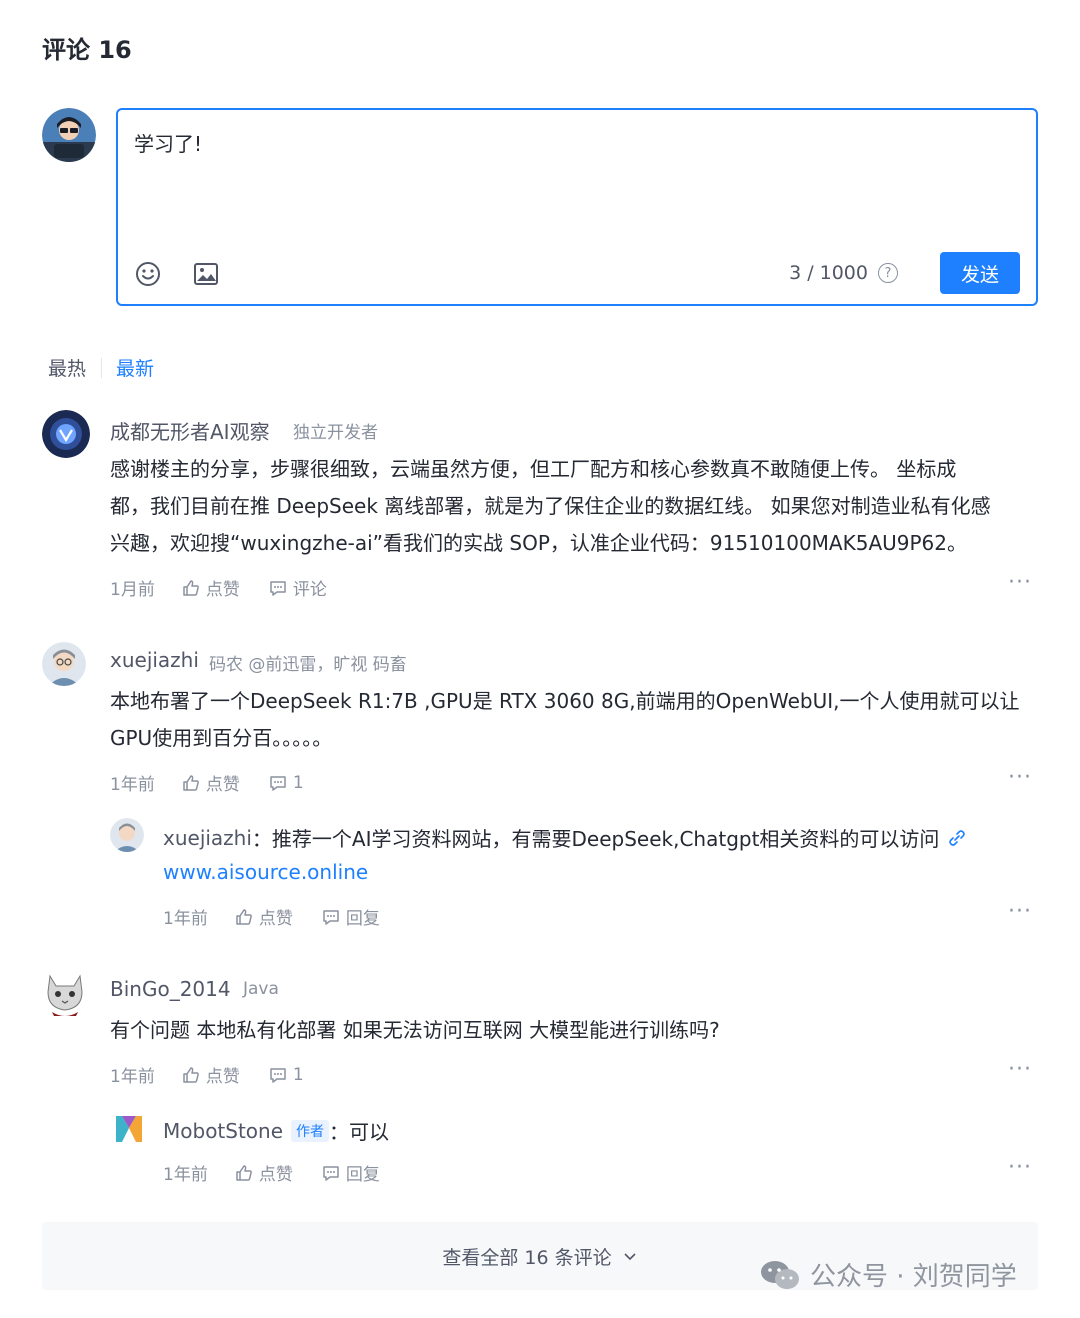 The height and width of the screenshot is (1318, 1080). Describe the element at coordinates (913, 1277) in the screenshot. I see `watermark-text: 公众号 · 刘贺同学` at that location.